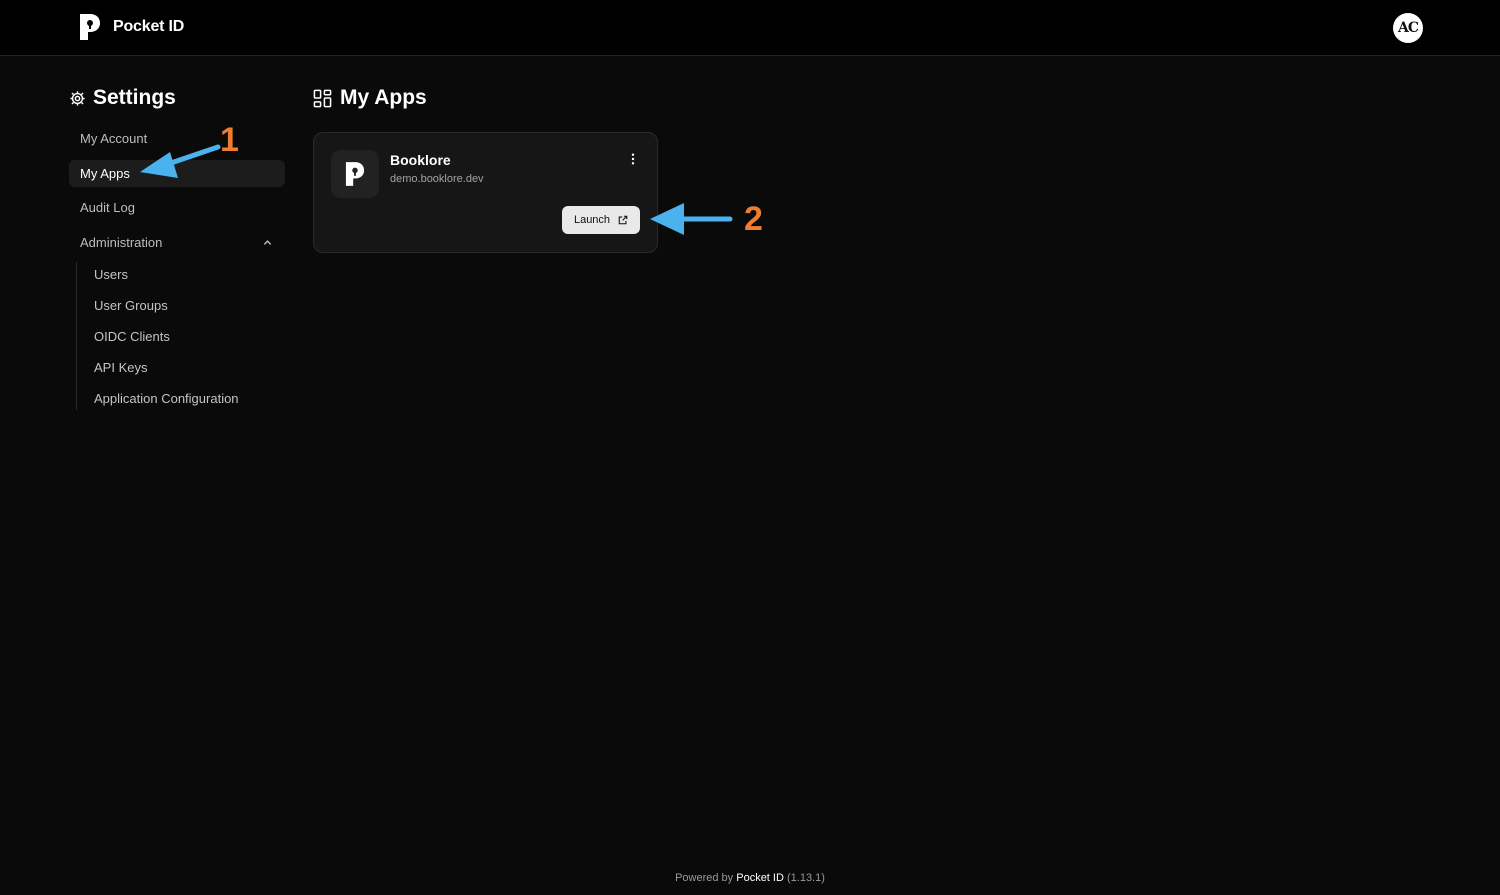 The height and width of the screenshot is (895, 1500). Describe the element at coordinates (114, 138) in the screenshot. I see `sidebar-item-label: My Account` at that location.